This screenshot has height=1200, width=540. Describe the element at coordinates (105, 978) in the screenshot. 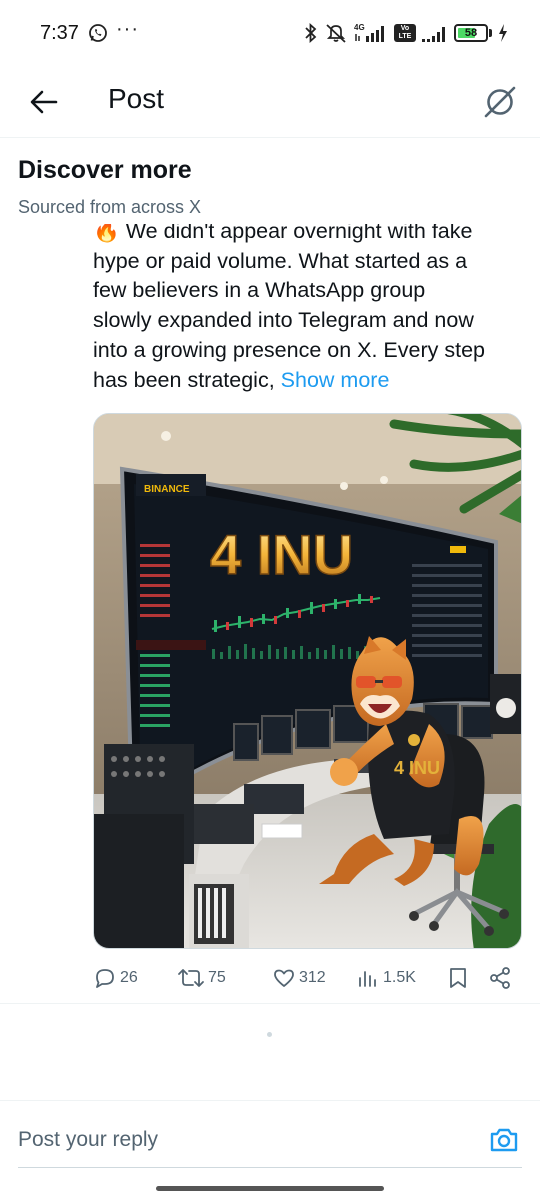

I see `reply-icon` at that location.